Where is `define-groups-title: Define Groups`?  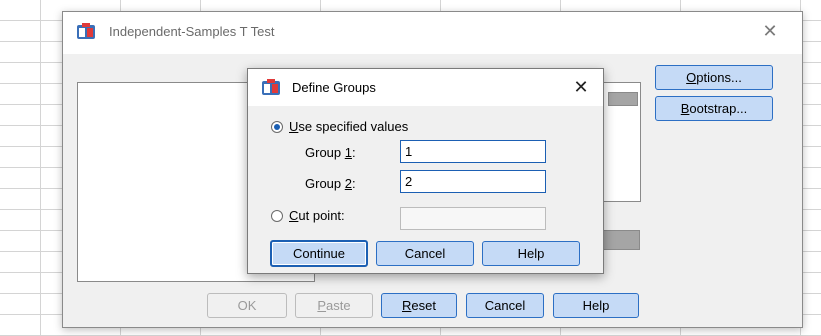
define-groups-title: Define Groups is located at coordinates (334, 87).